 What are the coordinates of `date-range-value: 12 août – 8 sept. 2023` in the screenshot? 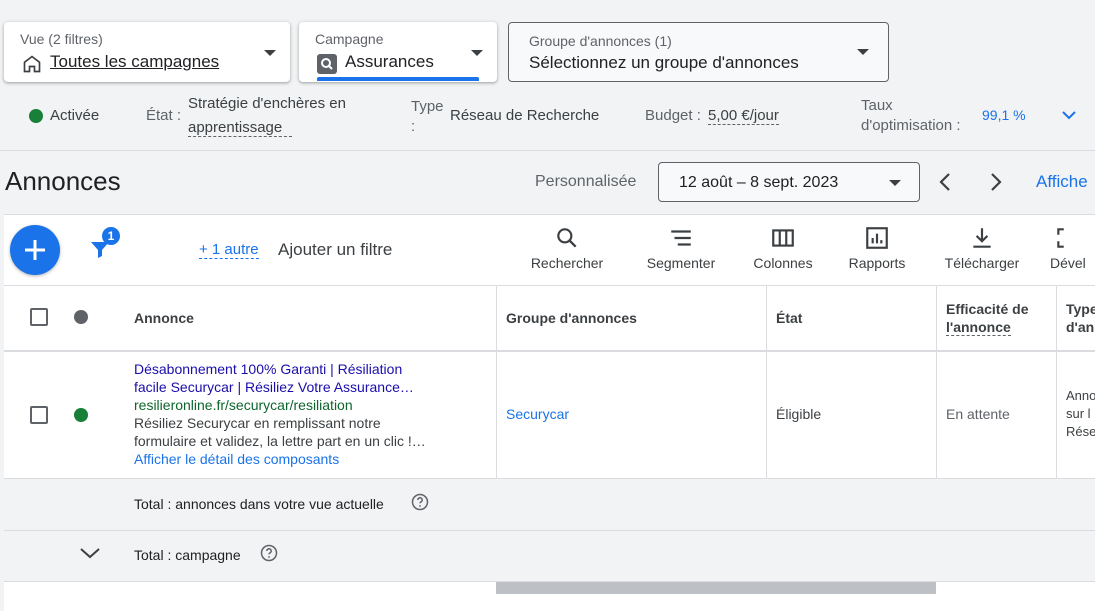 It's located at (759, 182).